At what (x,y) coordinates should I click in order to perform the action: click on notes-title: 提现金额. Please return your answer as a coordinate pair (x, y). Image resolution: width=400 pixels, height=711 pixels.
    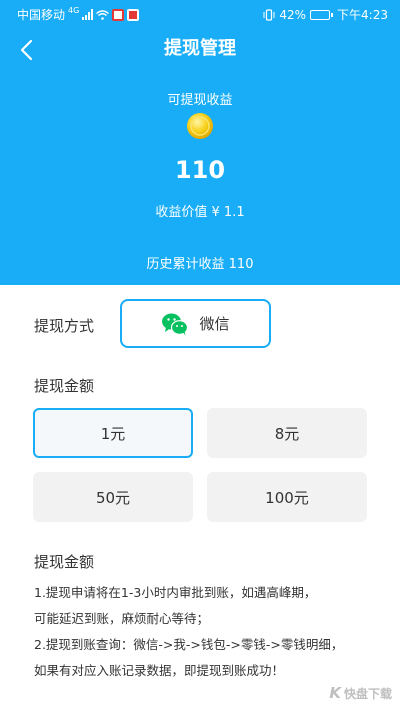
    Looking at the image, I should click on (64, 562).